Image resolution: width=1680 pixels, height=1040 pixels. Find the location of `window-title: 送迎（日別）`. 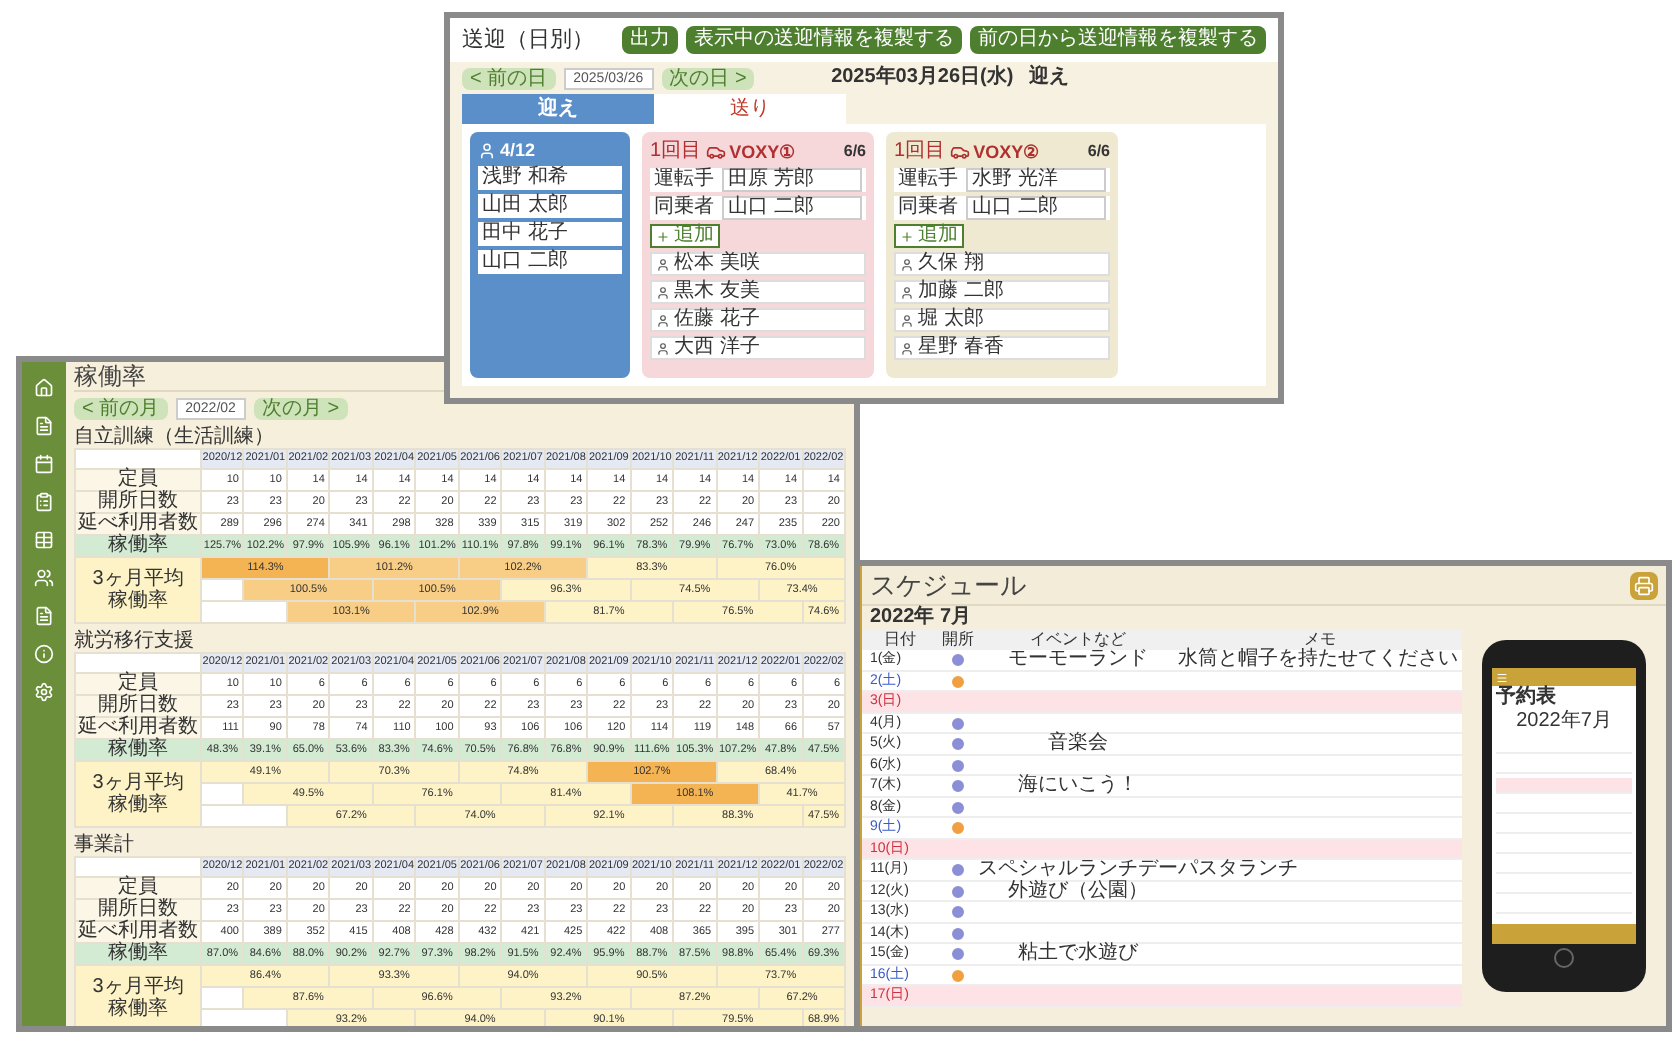

window-title: 送迎（日別） is located at coordinates (528, 40).